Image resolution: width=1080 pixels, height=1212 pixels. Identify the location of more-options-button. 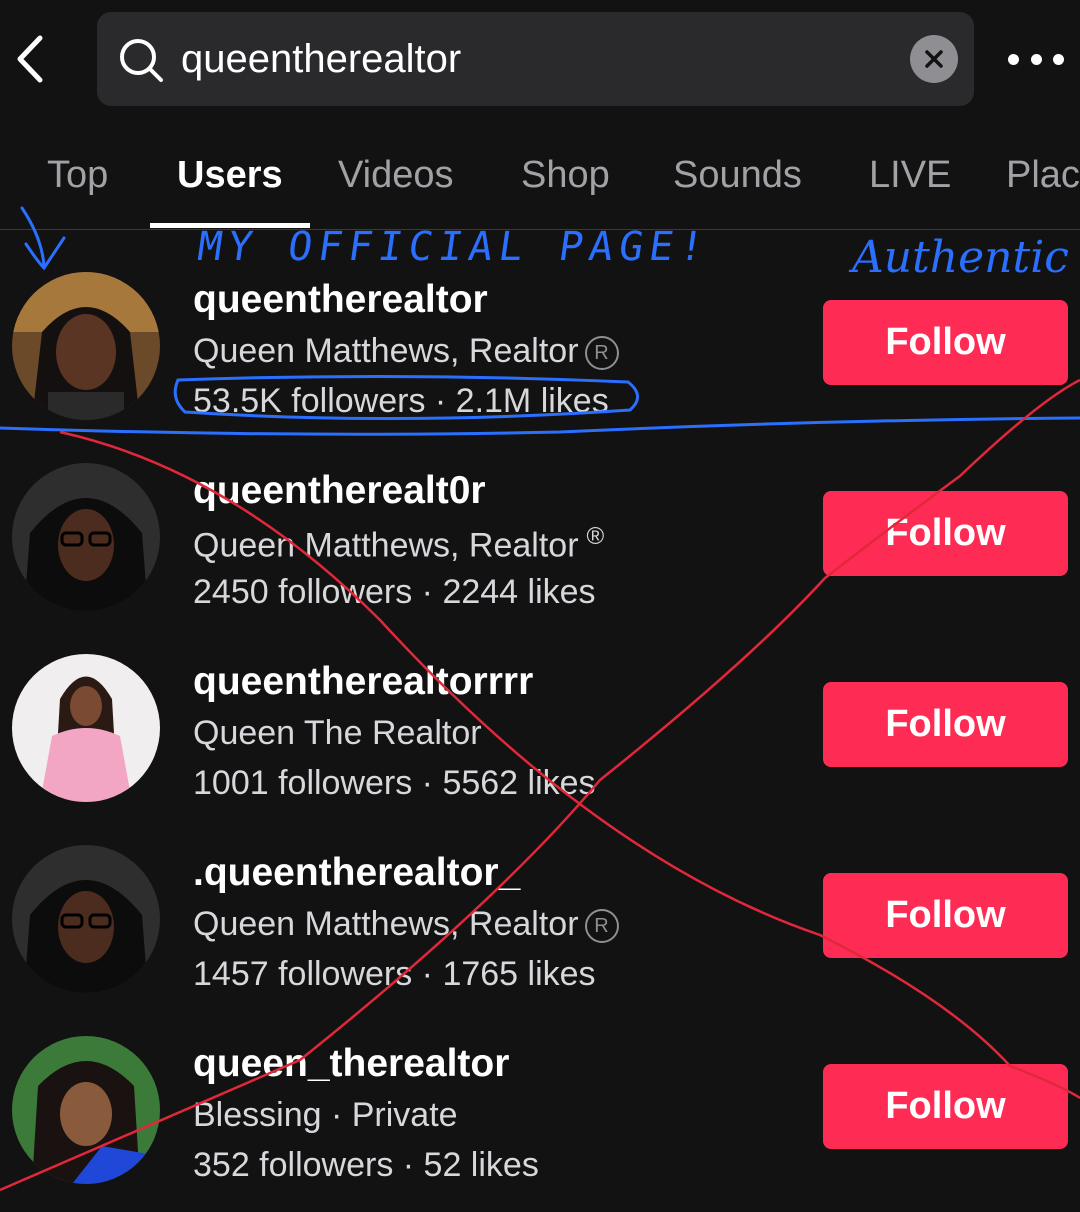
(1036, 59).